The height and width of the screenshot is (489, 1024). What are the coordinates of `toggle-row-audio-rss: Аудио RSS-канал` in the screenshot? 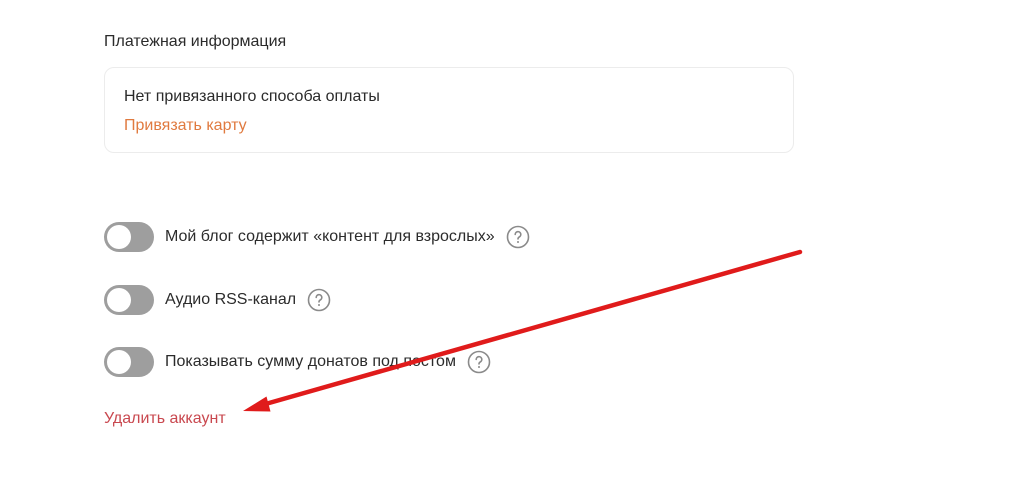 It's located at (217, 300).